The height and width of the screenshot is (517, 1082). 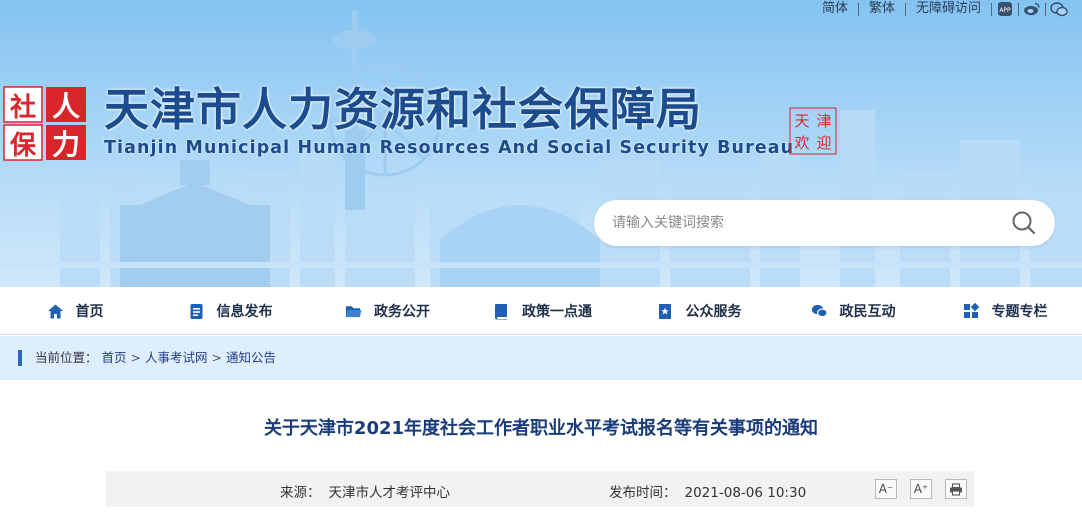 I want to click on search-box, so click(x=824, y=223).